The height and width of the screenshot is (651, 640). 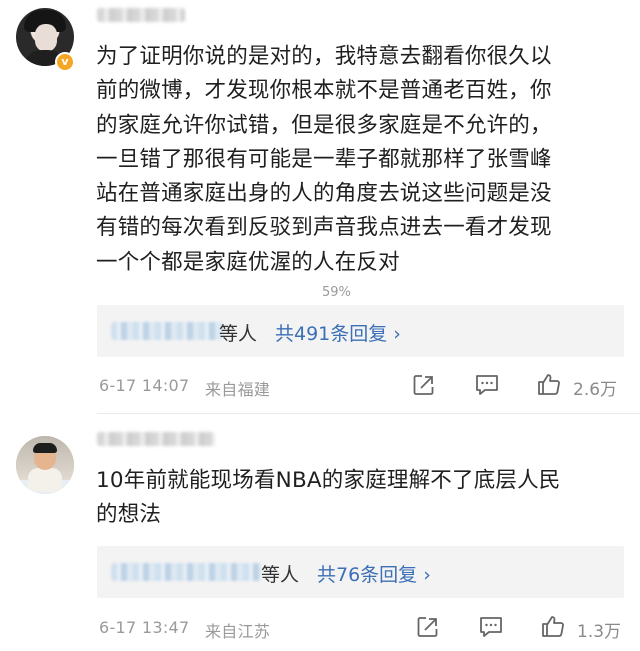 What do you see at coordinates (144, 627) in the screenshot?
I see `comment-time: 6-17 13:47` at bounding box center [144, 627].